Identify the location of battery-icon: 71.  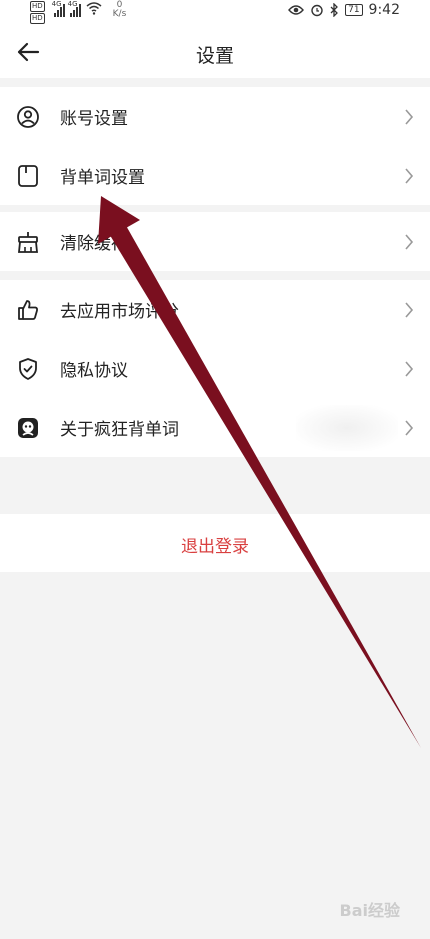
(354, 10).